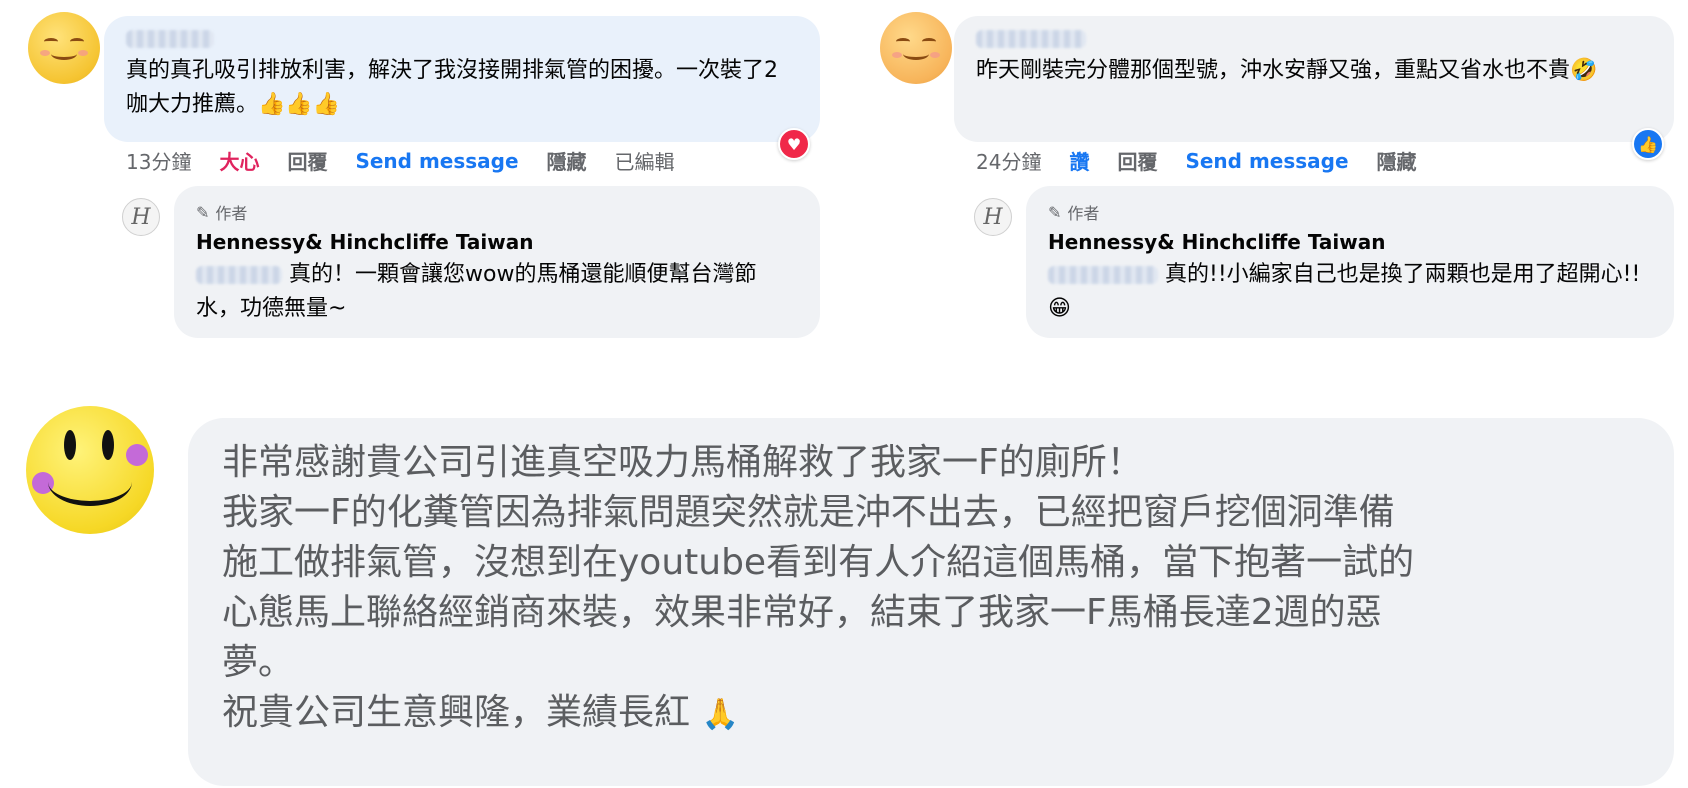 This screenshot has height=788, width=1688. What do you see at coordinates (808, 512) in the screenshot?
I see `long-comment-line: 我家一F的化糞管因為排氣問題突然就是沖不出去，已經把窗戶挖個洞準備` at bounding box center [808, 512].